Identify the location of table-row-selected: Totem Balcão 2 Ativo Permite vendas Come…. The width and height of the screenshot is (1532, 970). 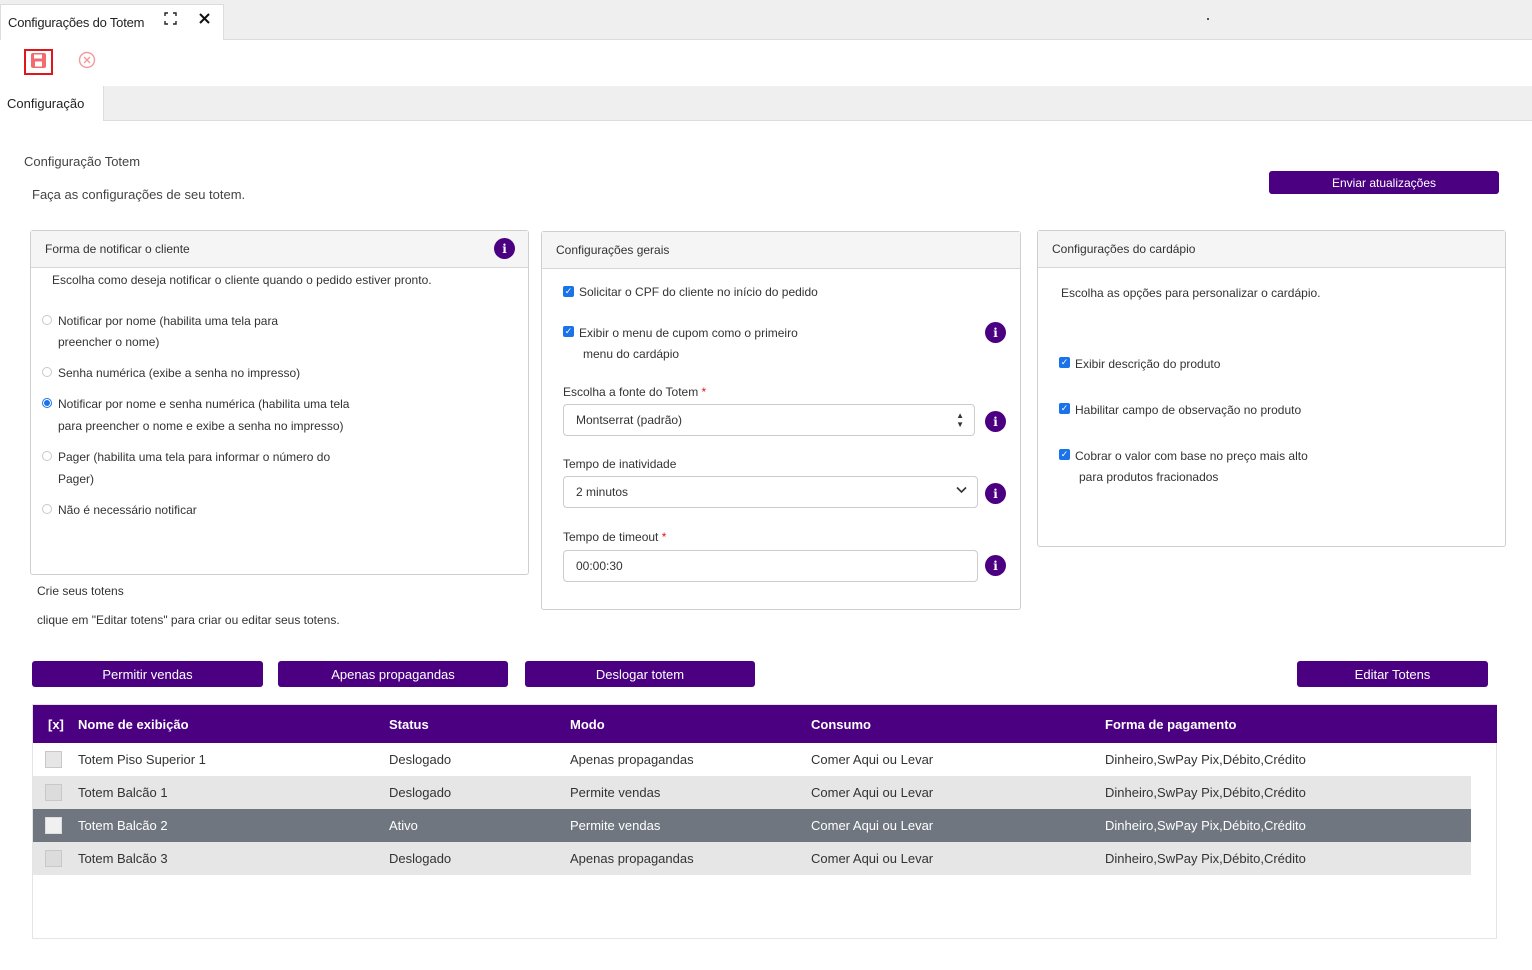
(752, 825).